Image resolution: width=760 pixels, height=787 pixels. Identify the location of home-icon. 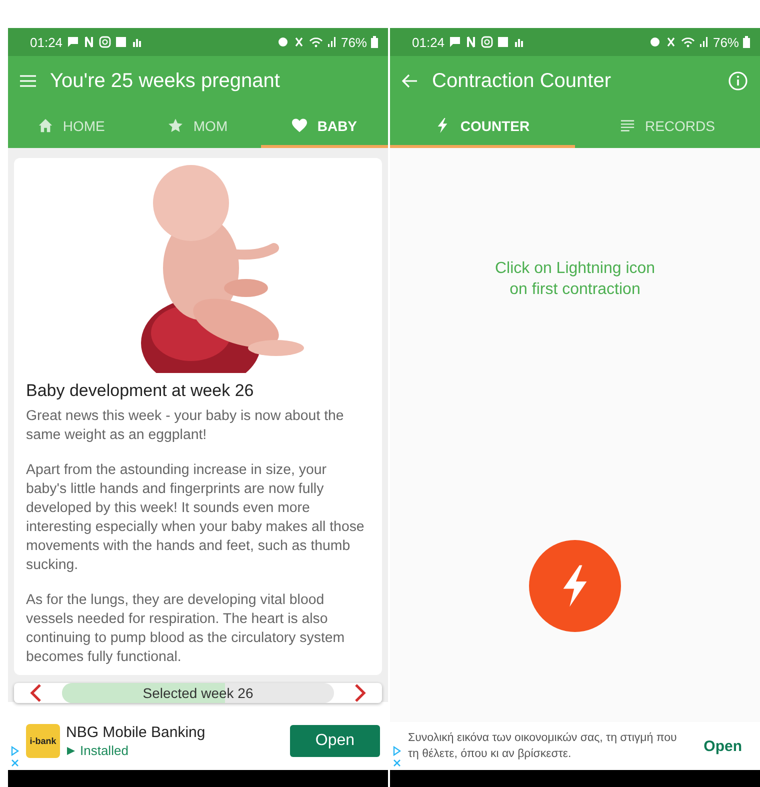
(45, 125).